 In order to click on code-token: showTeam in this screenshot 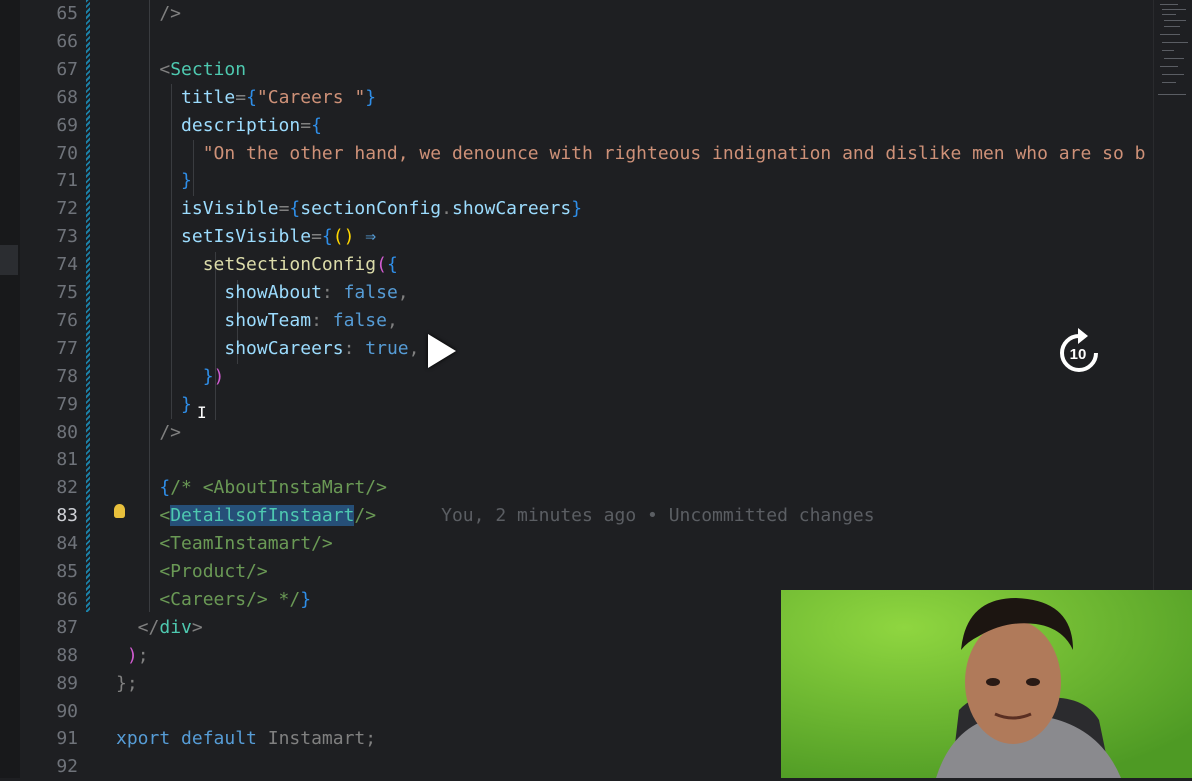, I will do `click(214, 320)`.